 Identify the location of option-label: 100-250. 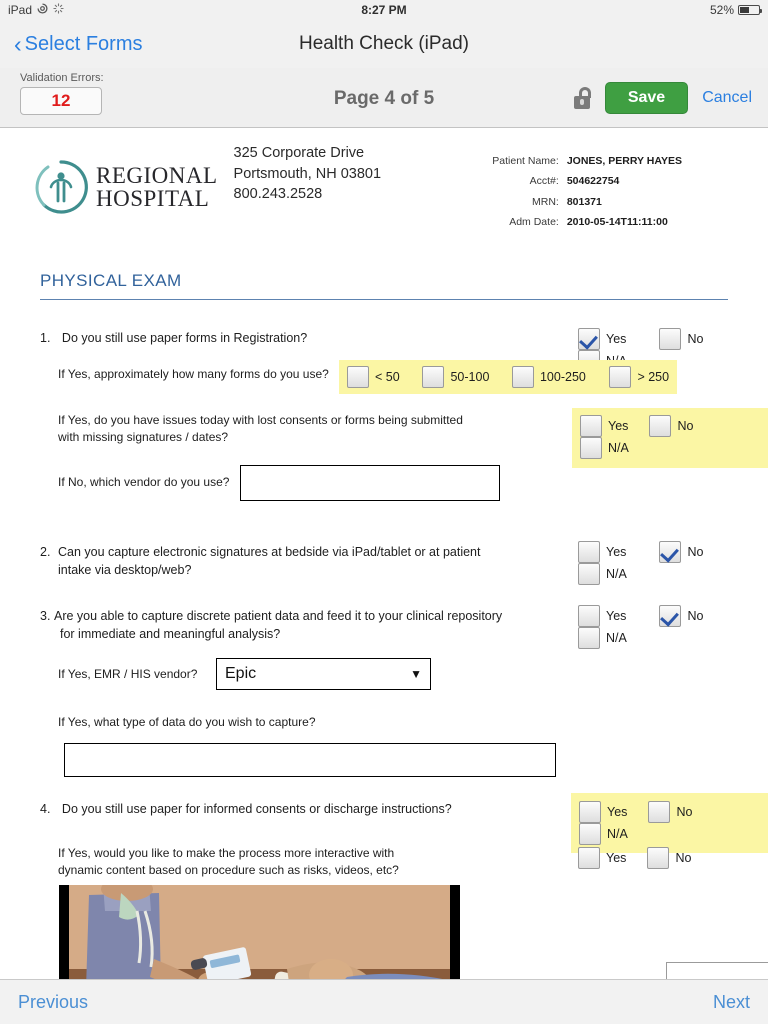
(562, 376).